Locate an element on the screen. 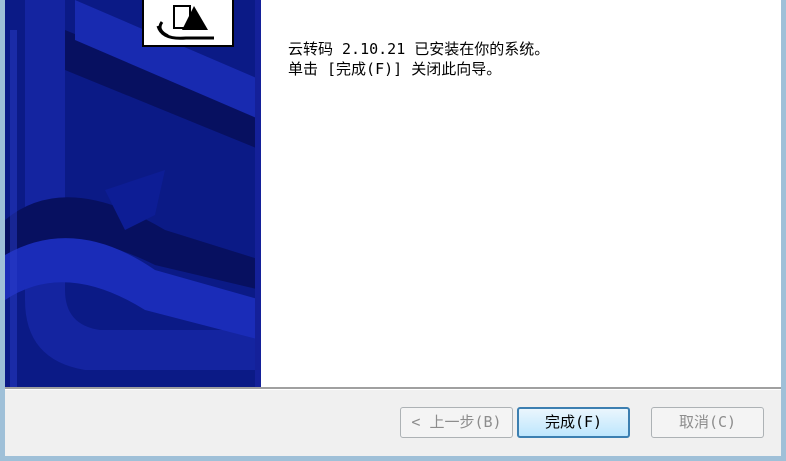 This screenshot has width=786, height=461. cancel-button: 取消(C) is located at coordinates (707, 422).